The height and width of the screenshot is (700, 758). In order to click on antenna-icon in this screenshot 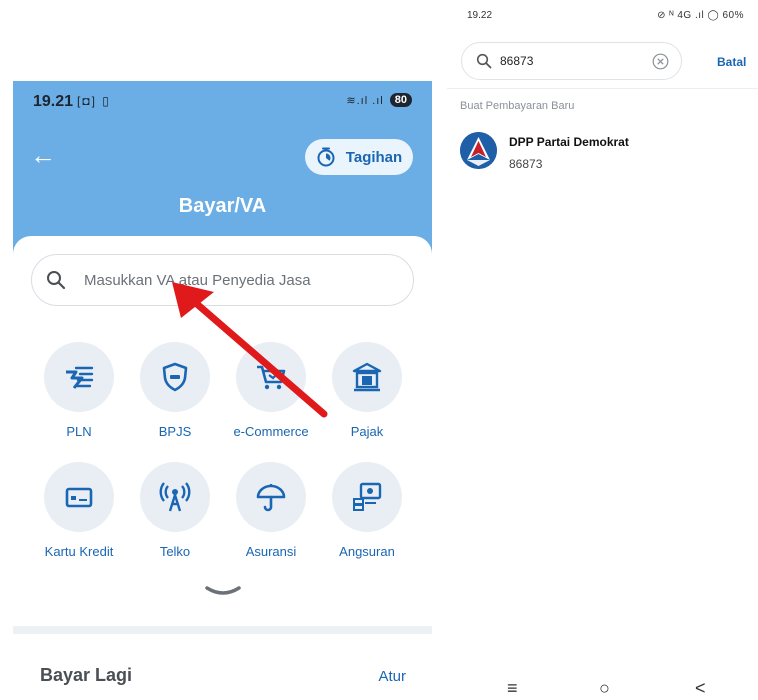, I will do `click(175, 497)`.